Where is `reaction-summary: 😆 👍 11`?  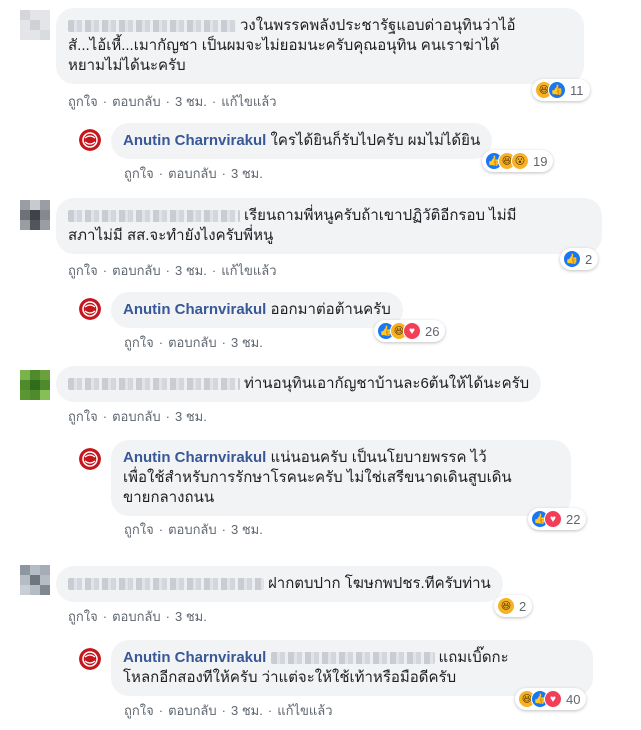 reaction-summary: 😆 👍 11 is located at coordinates (561, 90).